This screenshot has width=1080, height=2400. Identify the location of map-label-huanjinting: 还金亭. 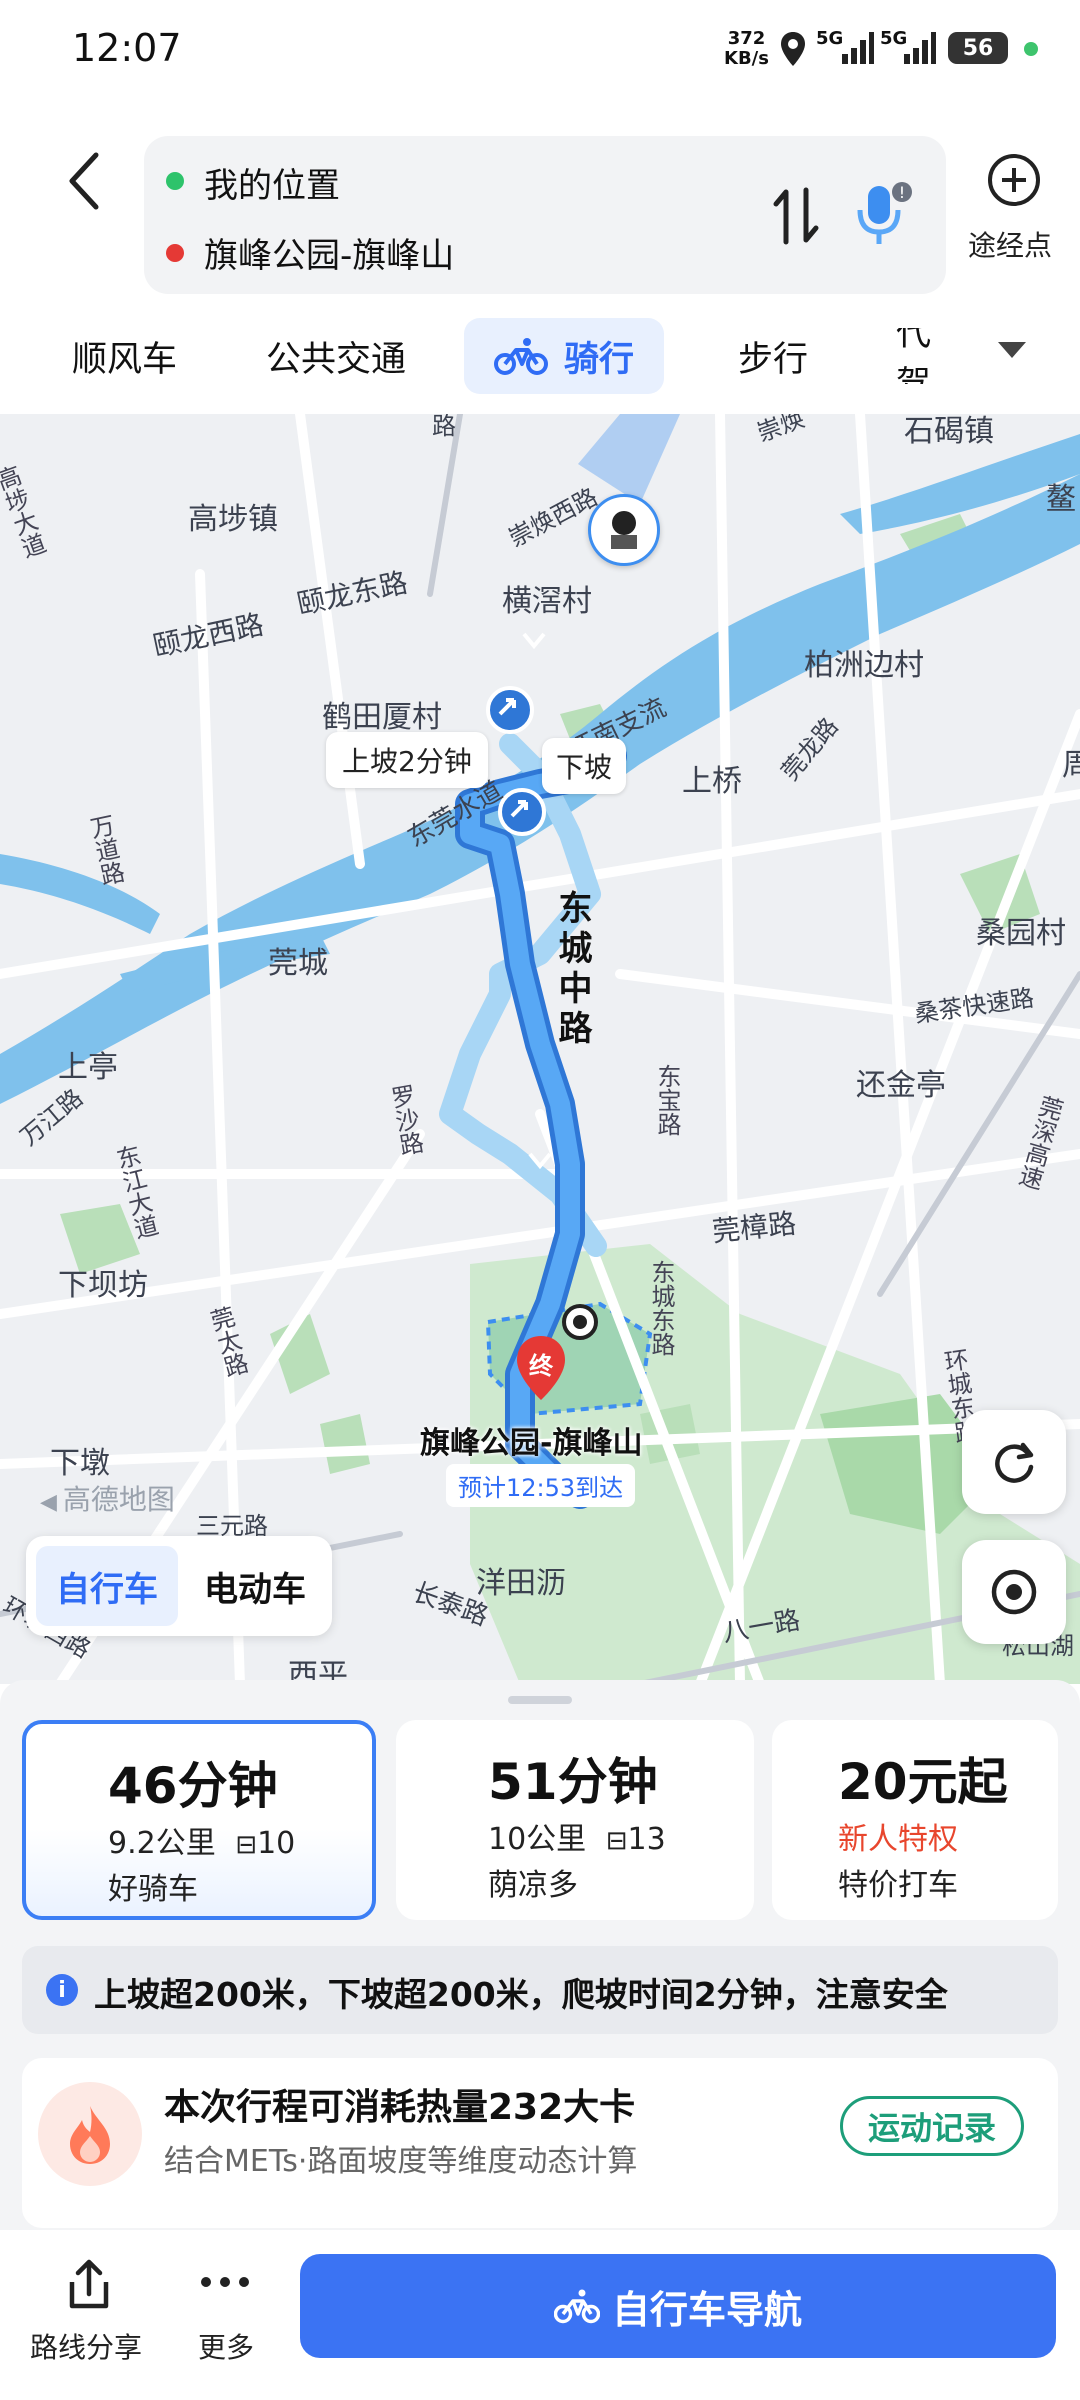
(901, 1085).